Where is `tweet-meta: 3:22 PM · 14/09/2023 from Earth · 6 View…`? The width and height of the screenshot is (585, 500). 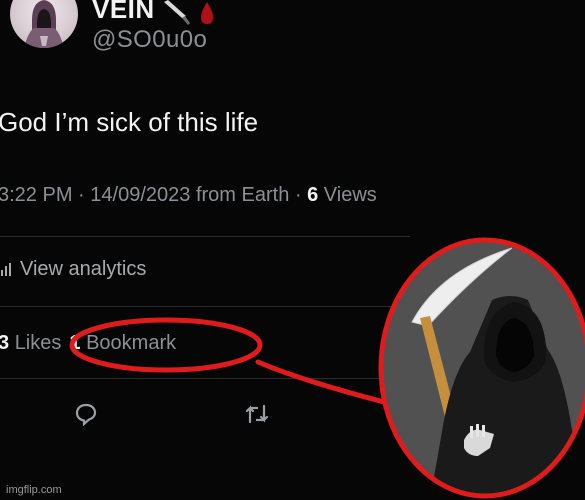
tweet-meta: 3:22 PM · 14/09/2023 from Earth · 6 View… is located at coordinates (188, 195).